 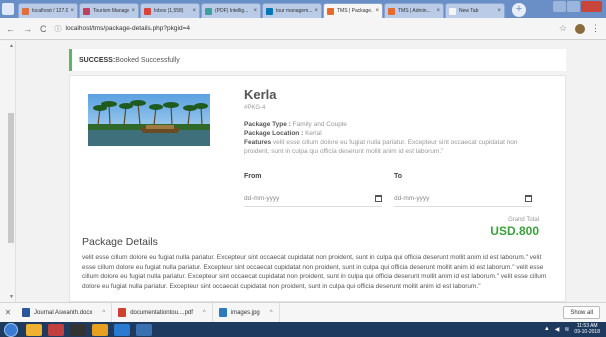 What do you see at coordinates (58, 29) in the screenshot?
I see `site-info-icon: ⓘ` at bounding box center [58, 29].